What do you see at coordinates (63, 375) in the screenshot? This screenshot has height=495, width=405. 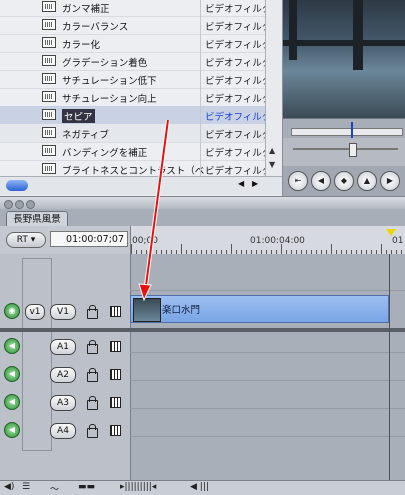 I see `dest-track-a2: A2` at bounding box center [63, 375].